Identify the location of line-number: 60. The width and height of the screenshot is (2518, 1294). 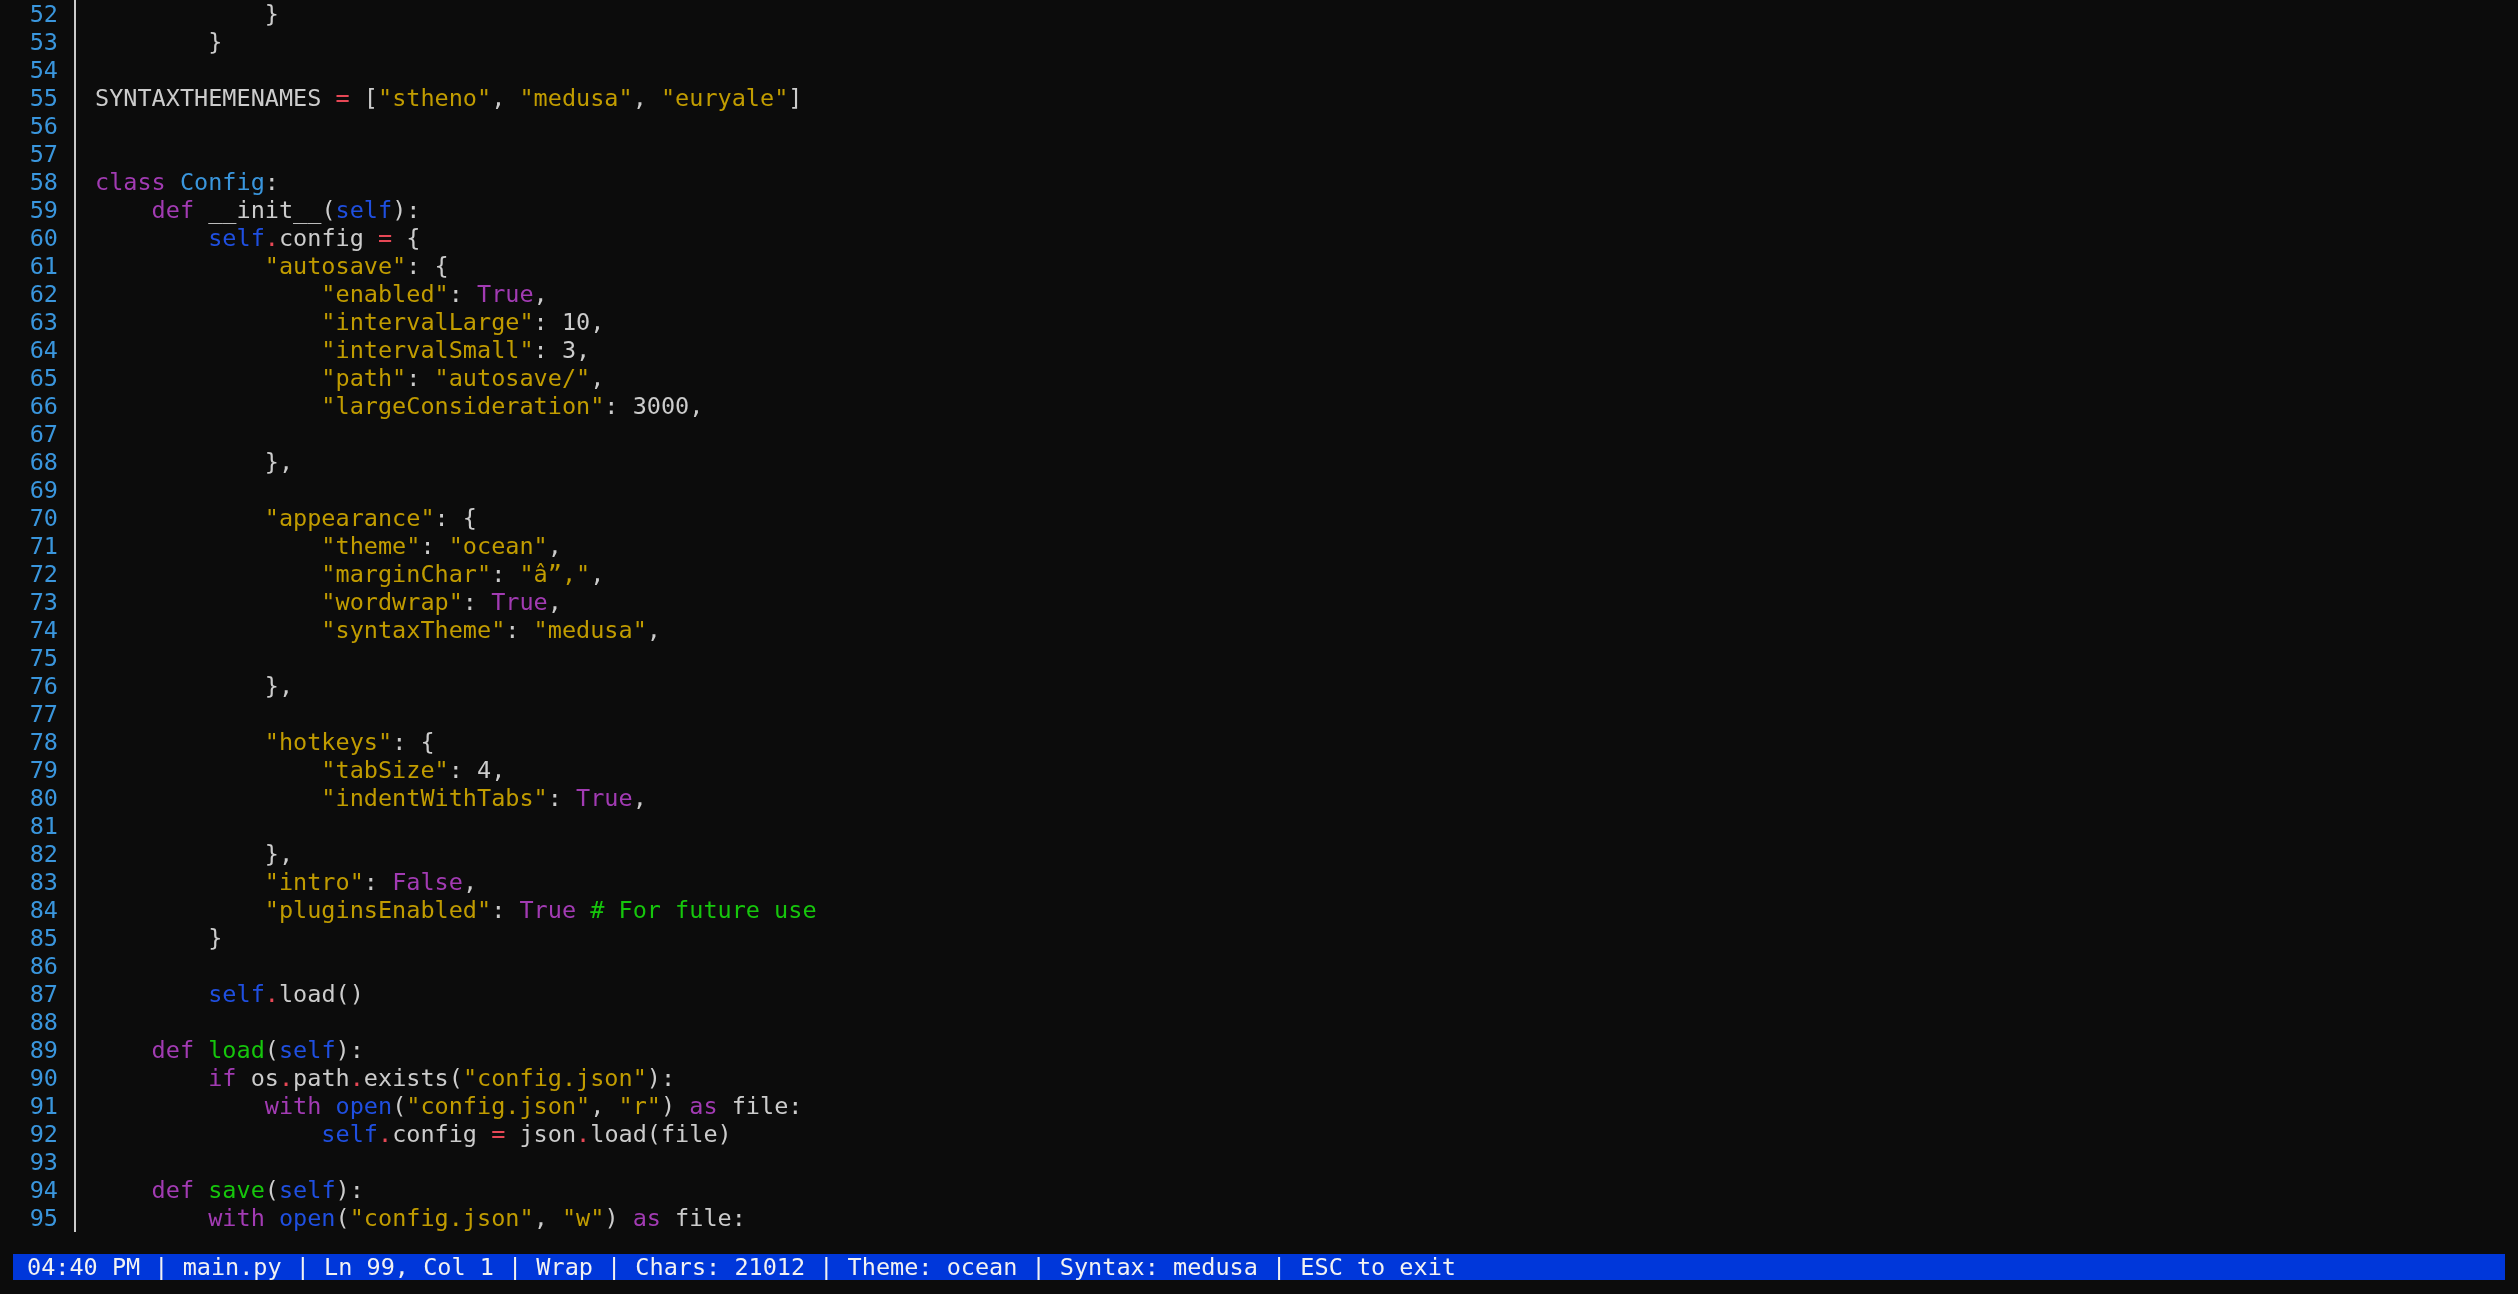
(43, 238).